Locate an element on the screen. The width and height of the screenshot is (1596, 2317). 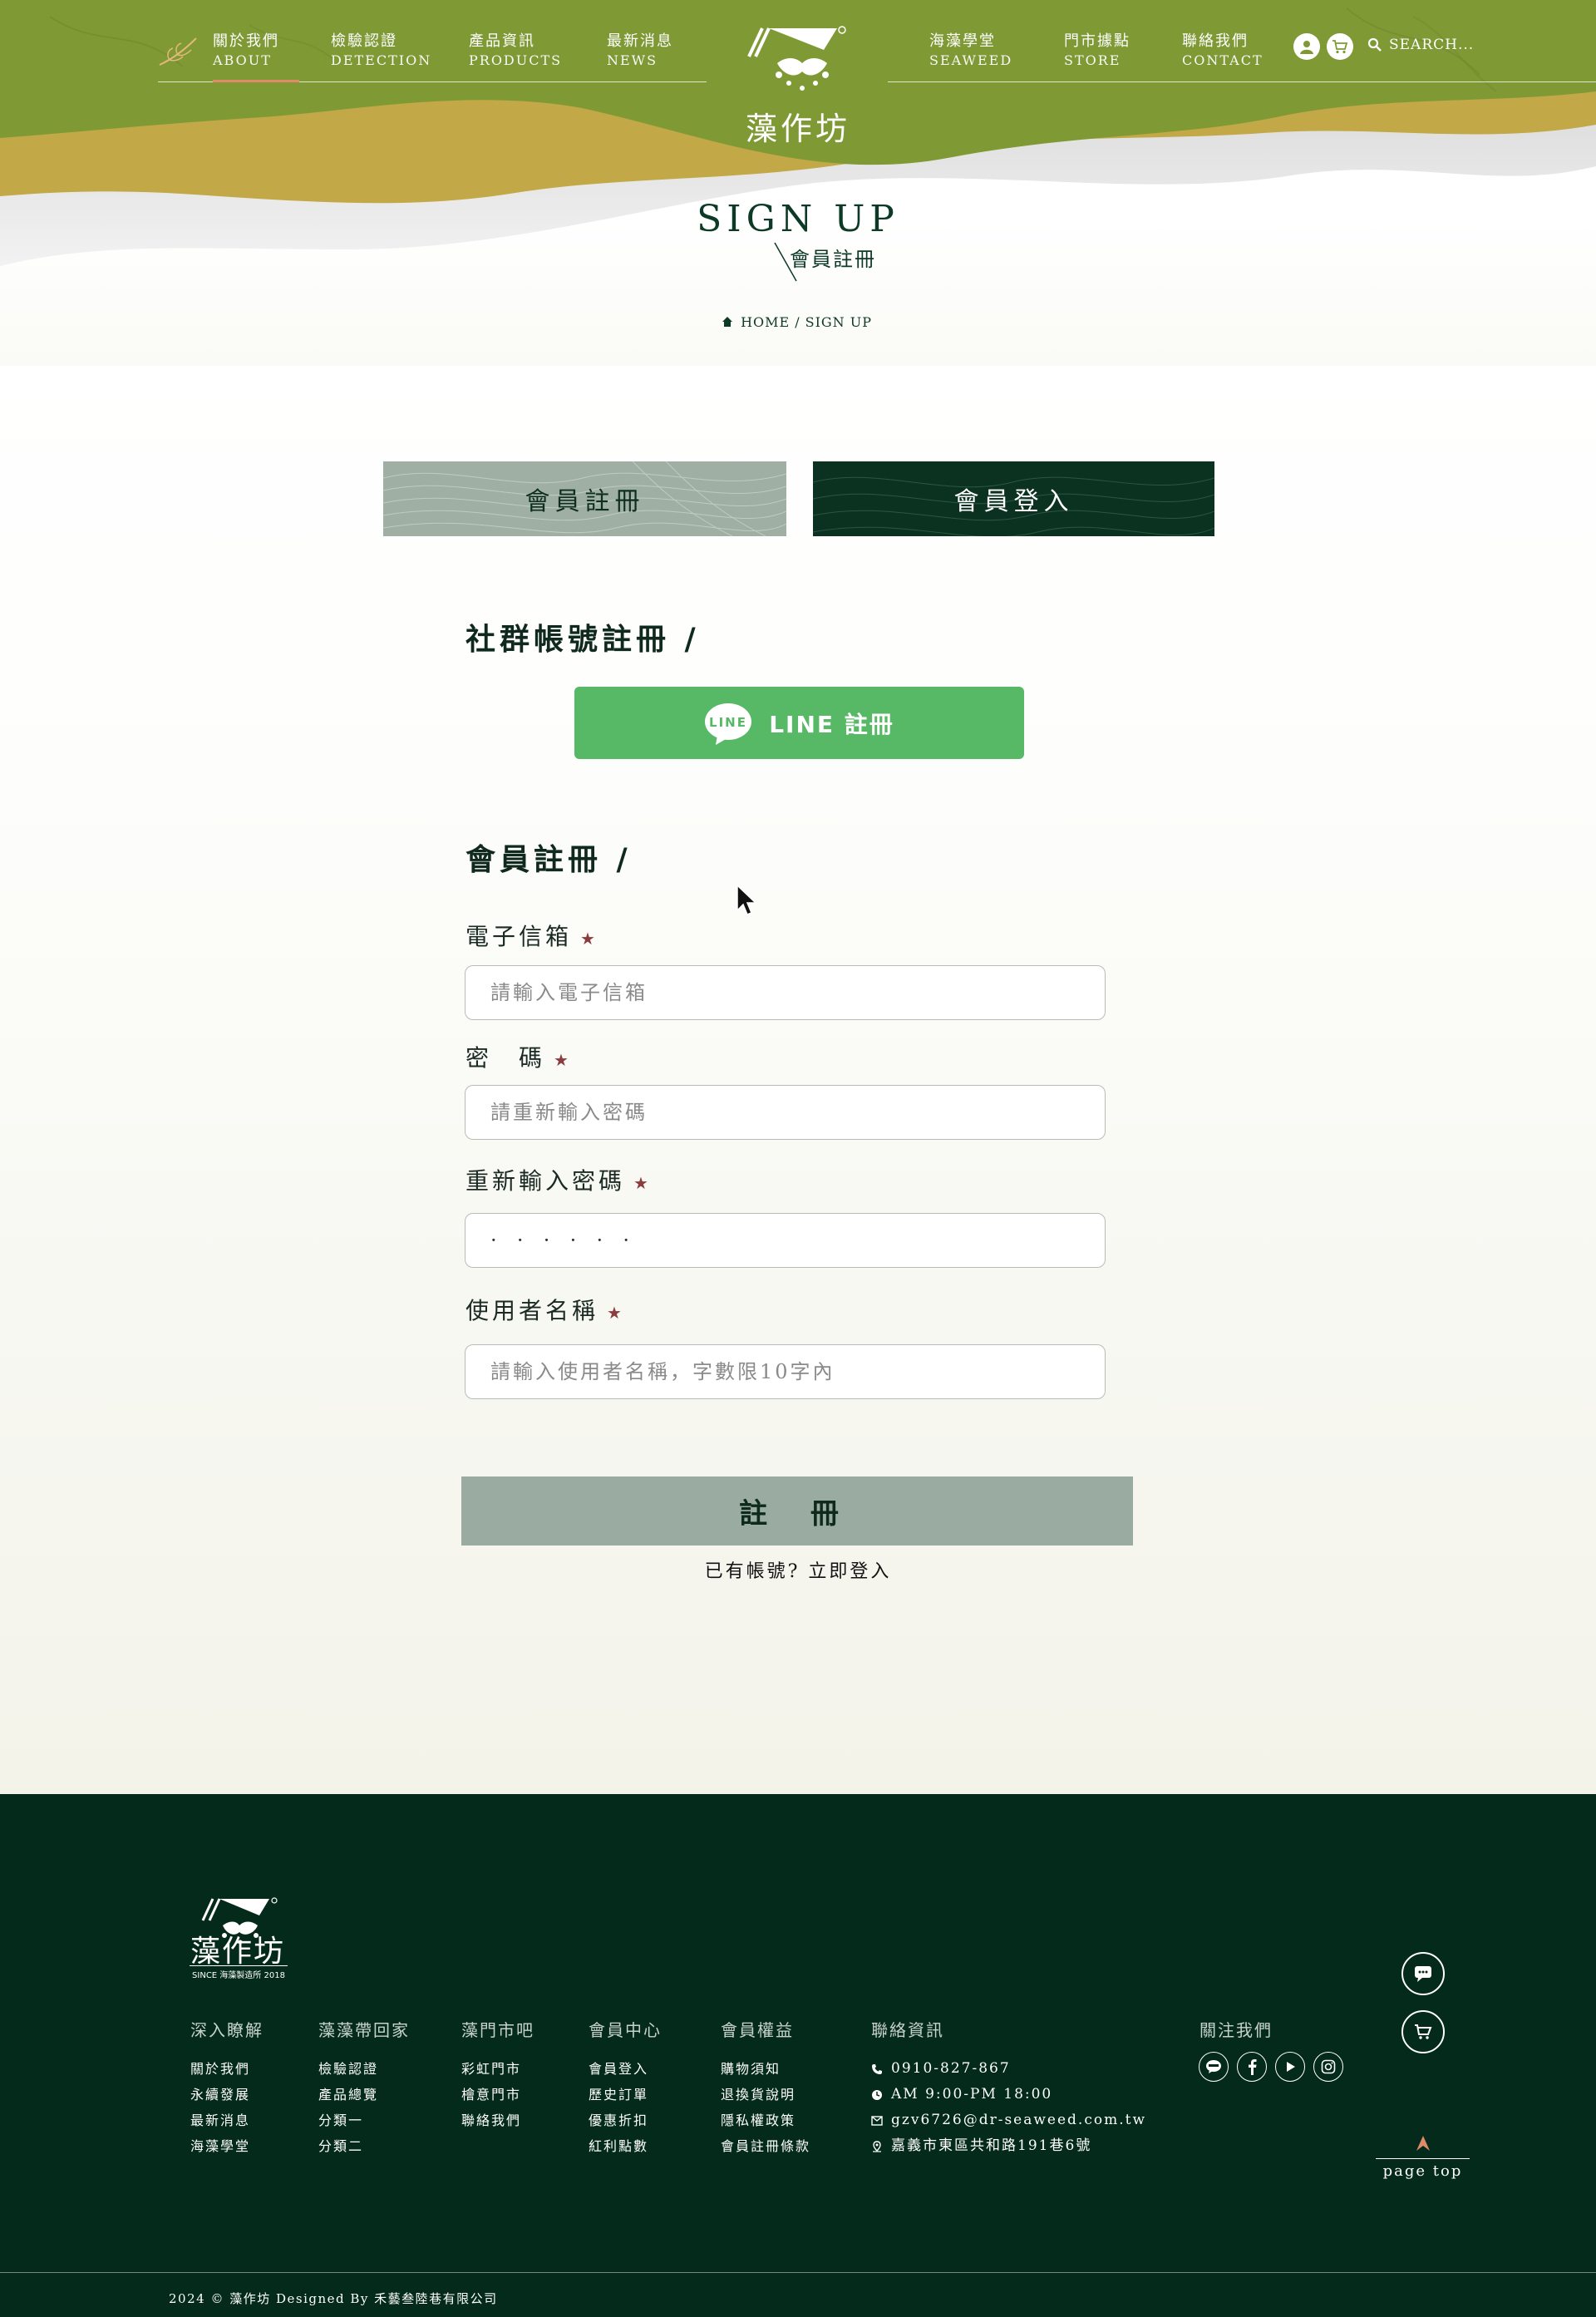
footer-col-member: 會員中心 會員登入 歷史訂單 優惠折扣 紅利點數 is located at coordinates (625, 2088).